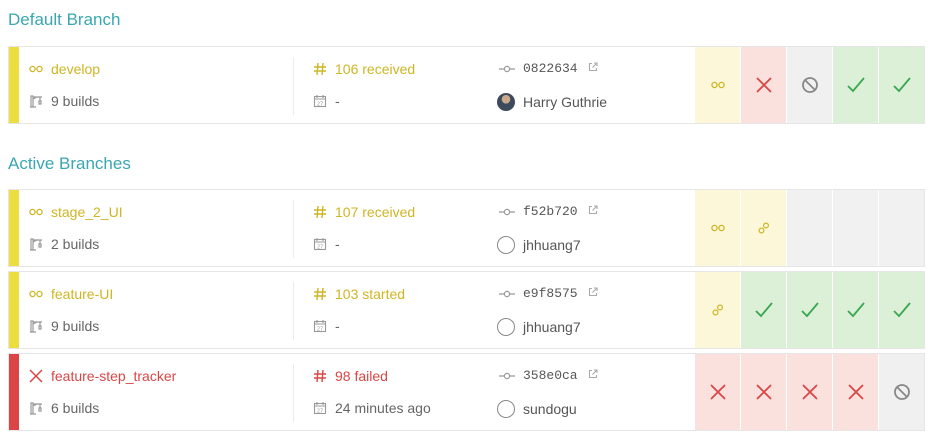 Image resolution: width=932 pixels, height=440 pixels. Describe the element at coordinates (370, 294) in the screenshot. I see `request-number: 103 started` at that location.